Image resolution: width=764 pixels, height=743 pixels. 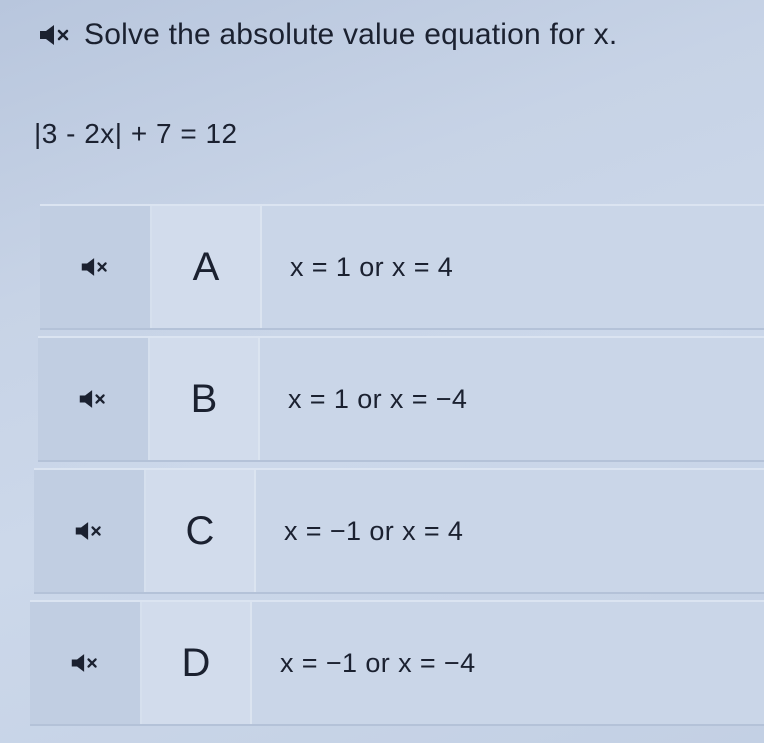 I want to click on choice-d-audio-button, so click(x=86, y=663).